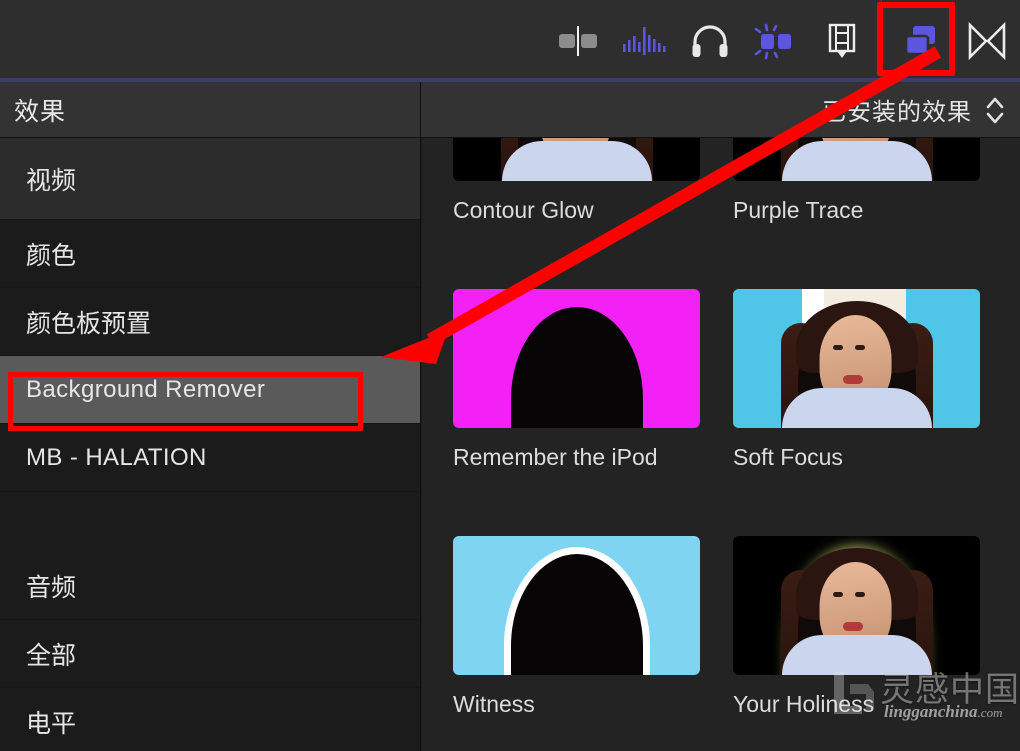 The width and height of the screenshot is (1020, 751). What do you see at coordinates (51, 255) in the screenshot?
I see `sidebar-item-label: 颜色` at bounding box center [51, 255].